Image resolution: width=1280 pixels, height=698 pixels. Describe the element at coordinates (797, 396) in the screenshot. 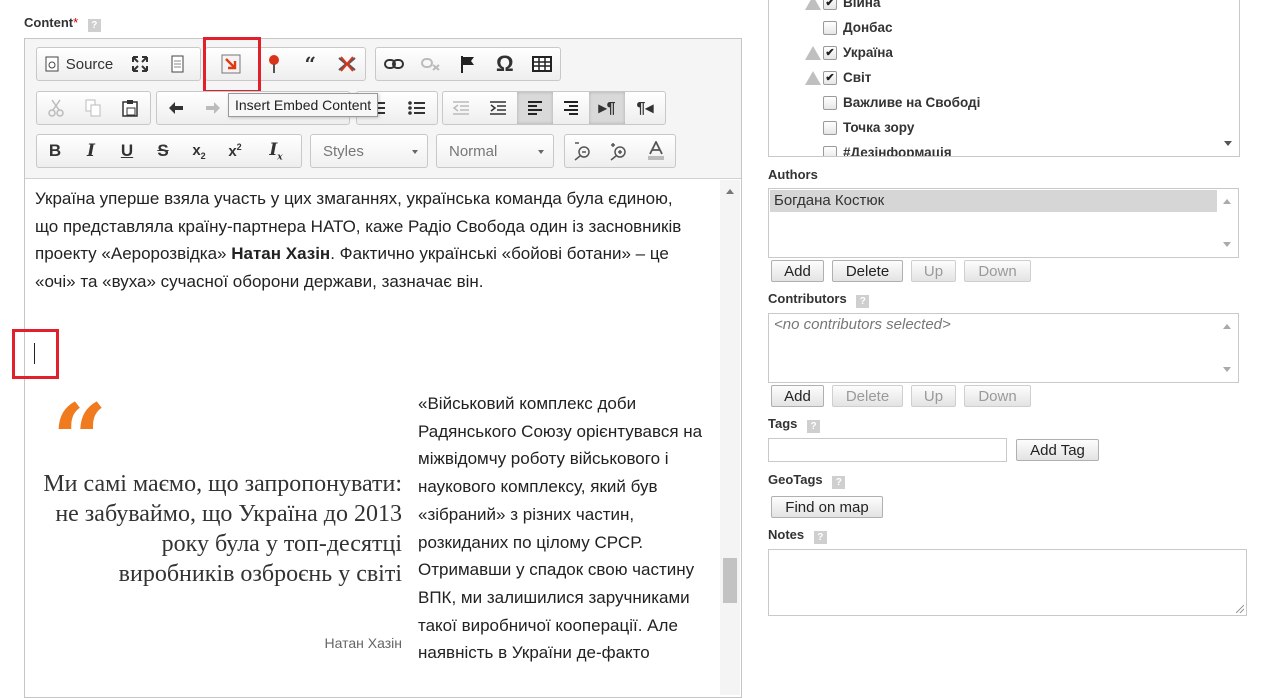

I see `contributors-add-button: Add` at that location.